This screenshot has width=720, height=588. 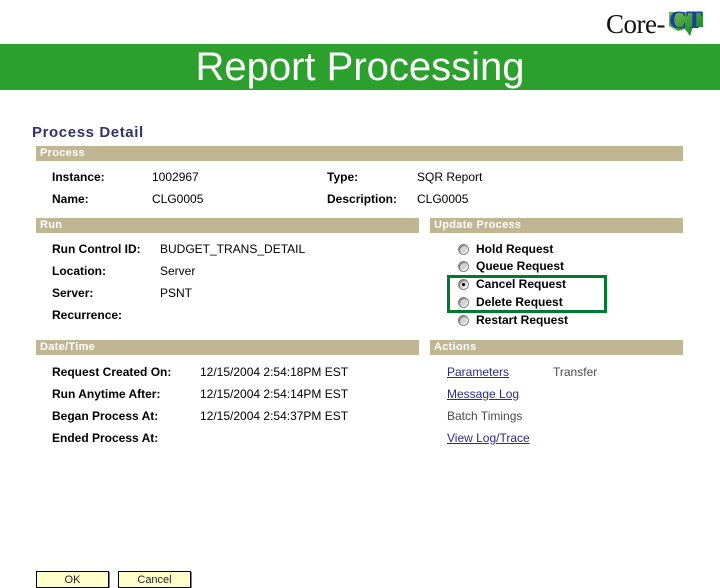 What do you see at coordinates (512, 284) in the screenshot?
I see `radio-option-cancel-request: Cancel Request` at bounding box center [512, 284].